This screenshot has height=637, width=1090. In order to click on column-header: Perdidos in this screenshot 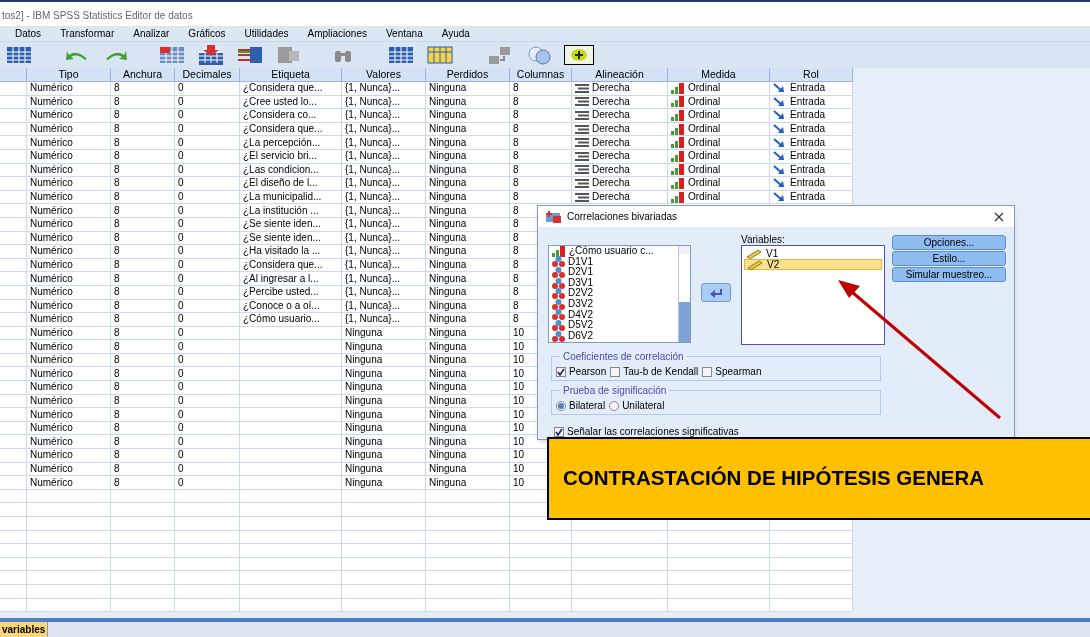, I will do `click(468, 75)`.